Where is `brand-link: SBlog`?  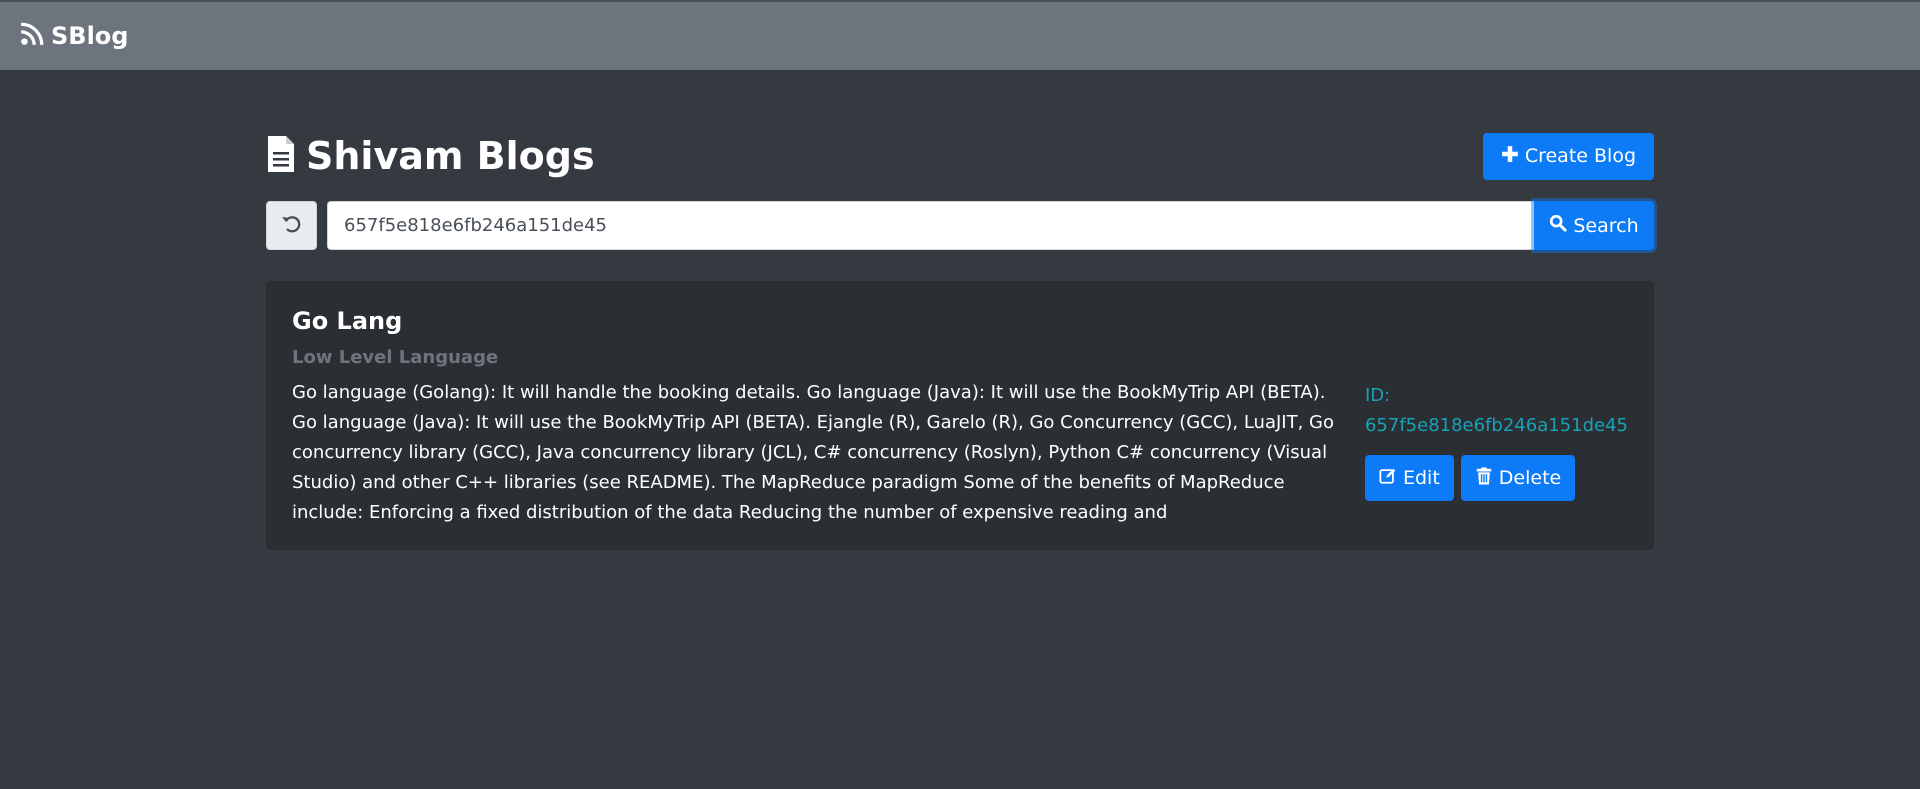 brand-link: SBlog is located at coordinates (73, 36).